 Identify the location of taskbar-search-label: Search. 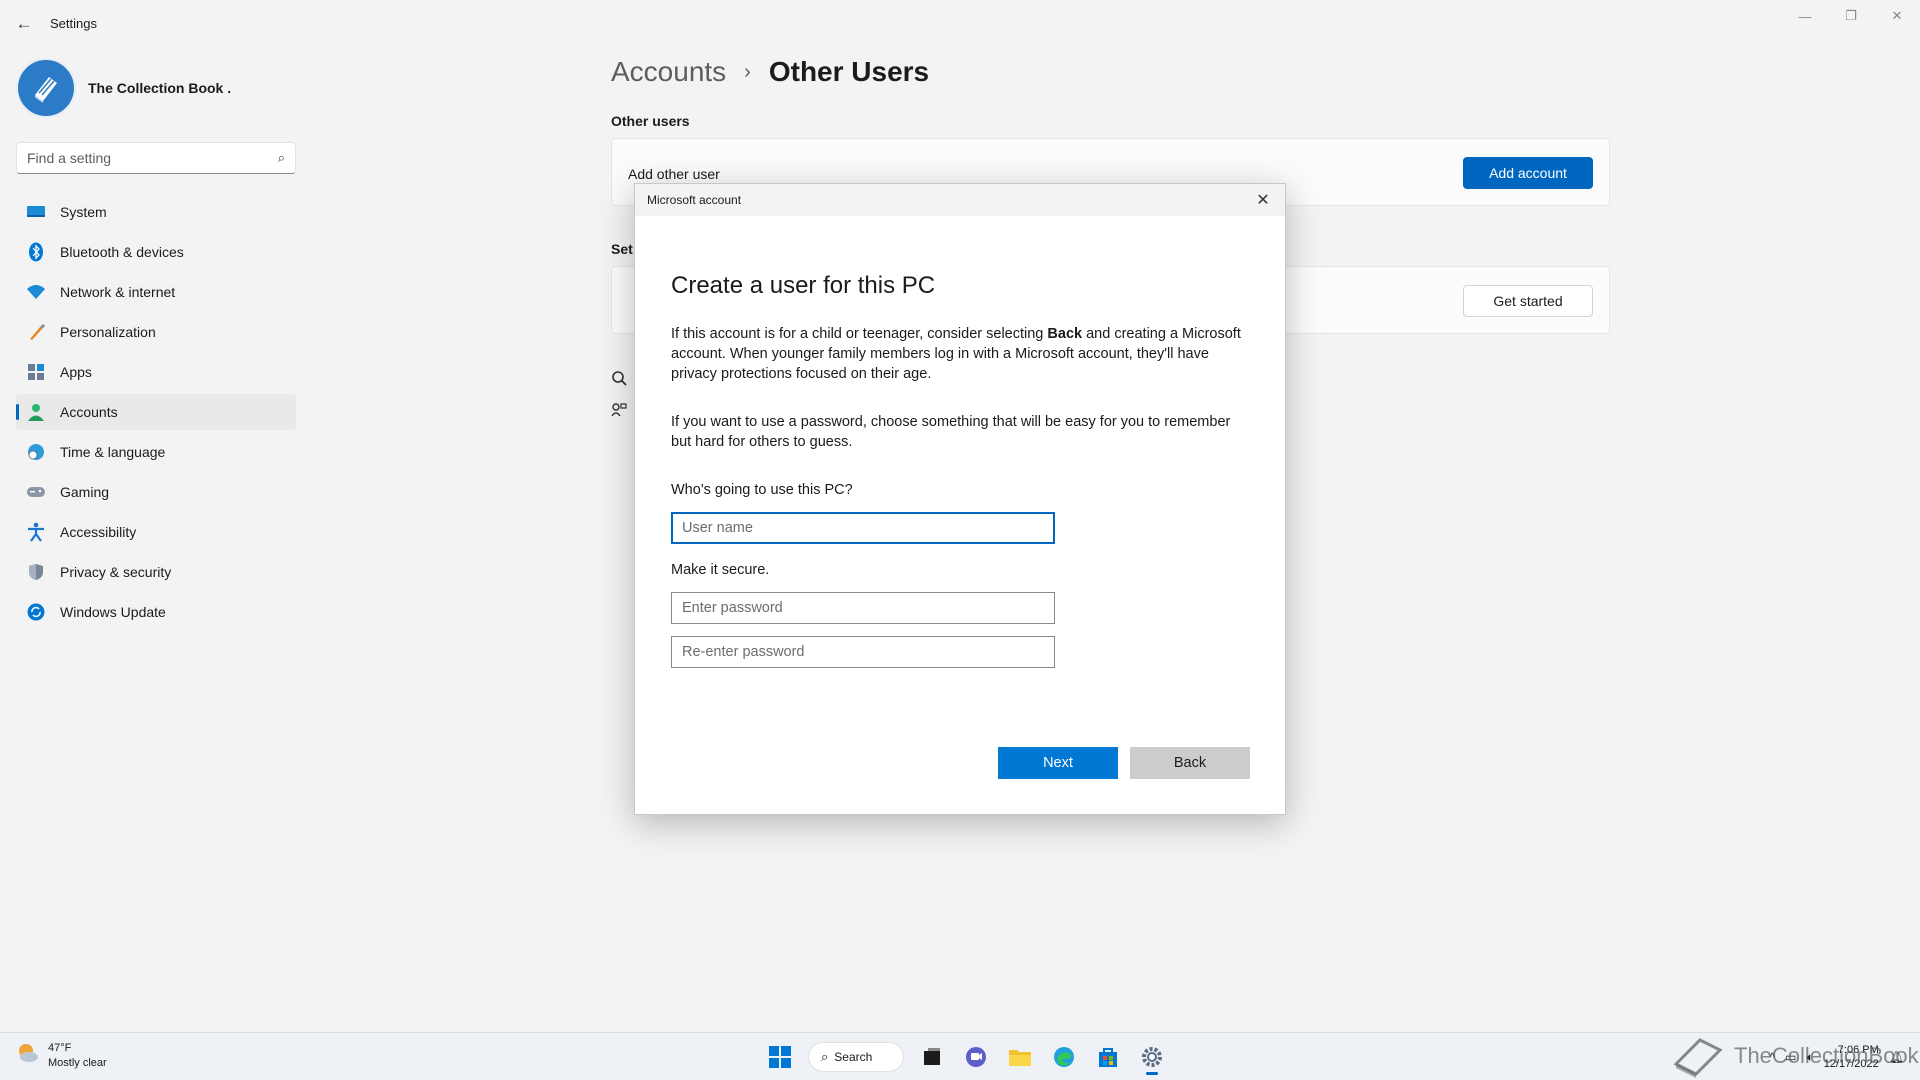
(853, 1057).